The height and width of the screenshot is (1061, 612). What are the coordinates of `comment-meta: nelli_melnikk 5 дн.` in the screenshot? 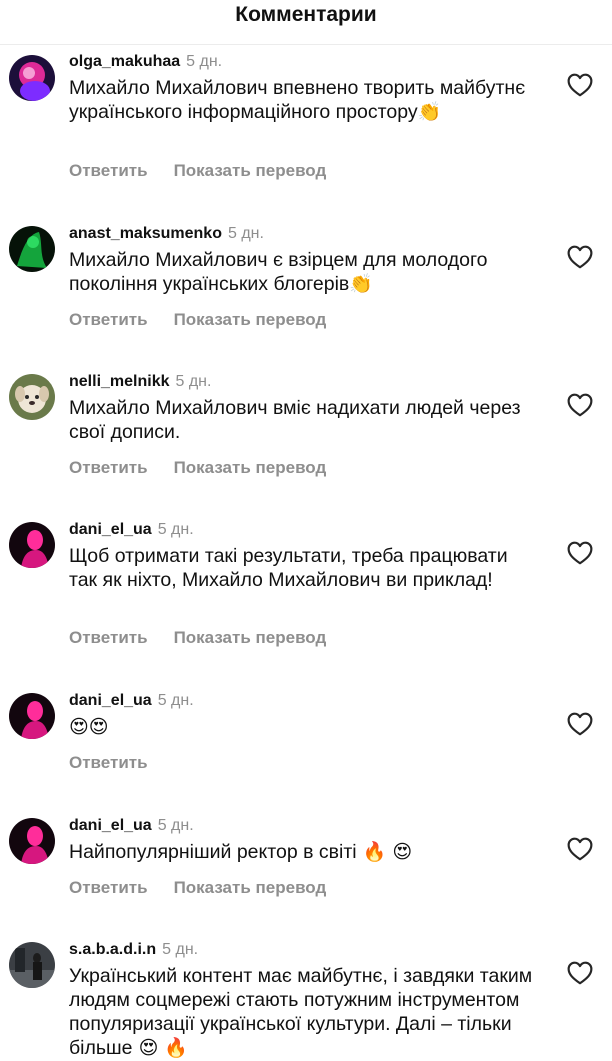 It's located at (140, 382).